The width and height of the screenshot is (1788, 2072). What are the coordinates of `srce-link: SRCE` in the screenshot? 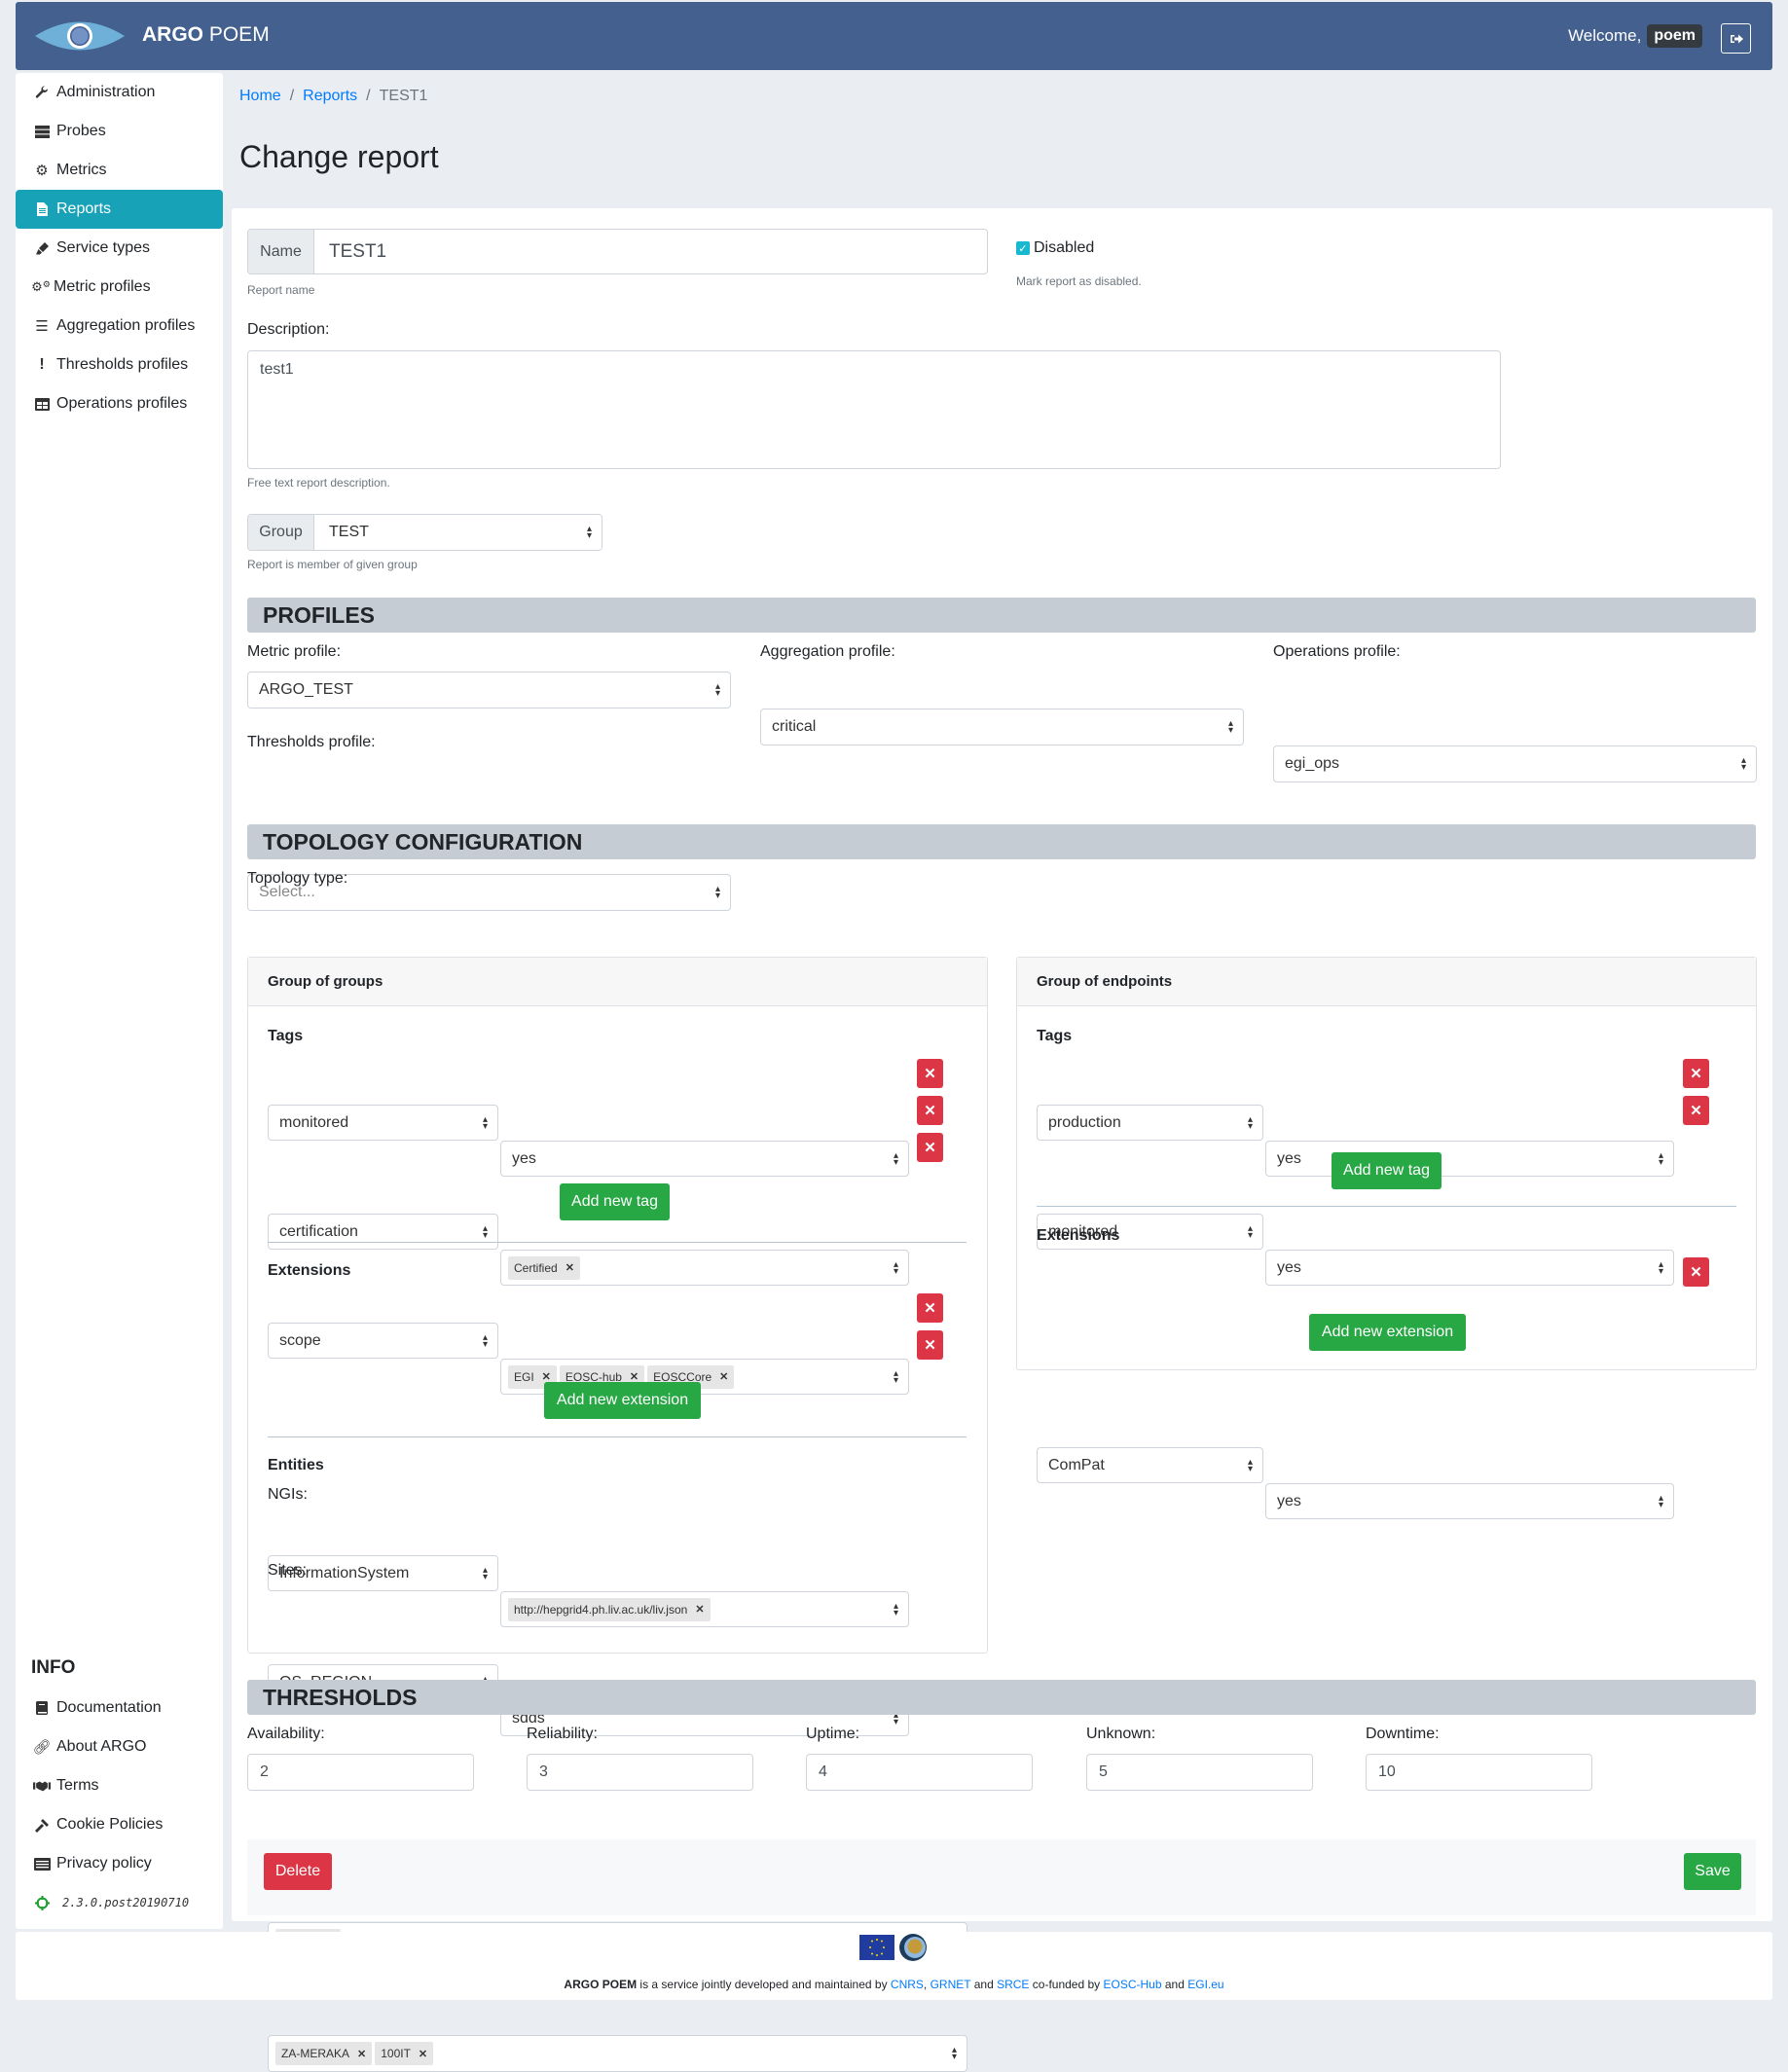 It's located at (1013, 1984).